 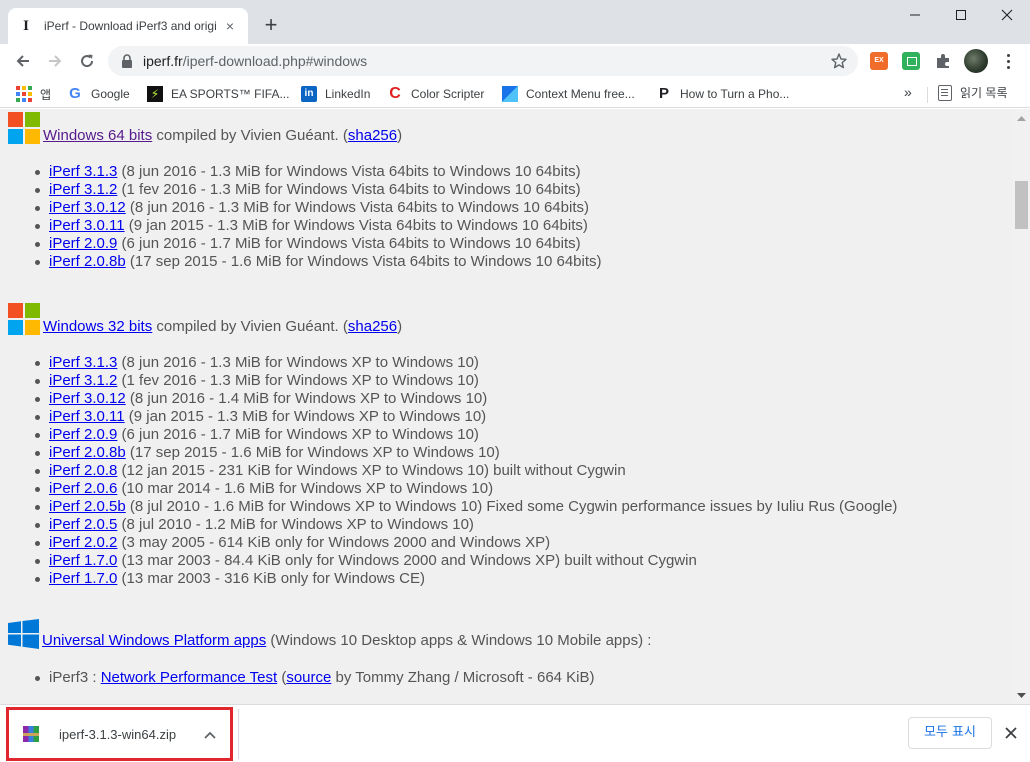 I want to click on windows-64-link: Windows 64 bits, so click(x=97, y=135).